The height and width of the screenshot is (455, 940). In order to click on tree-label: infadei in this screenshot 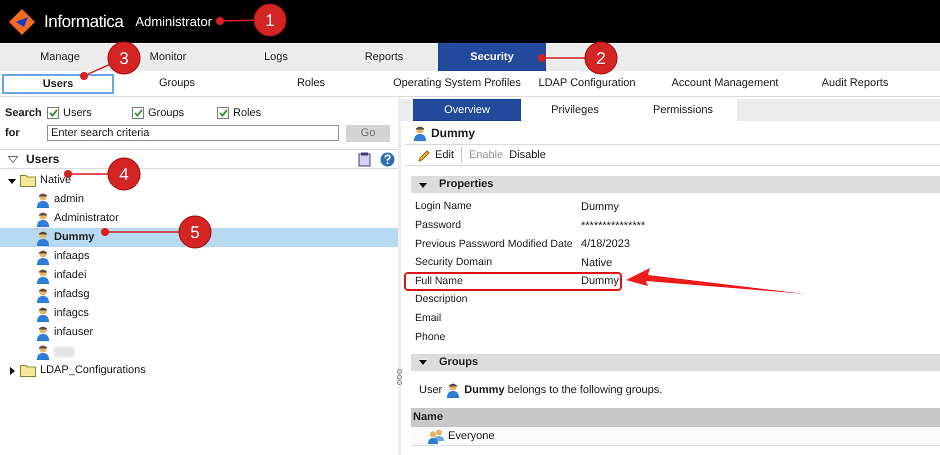, I will do `click(70, 276)`.